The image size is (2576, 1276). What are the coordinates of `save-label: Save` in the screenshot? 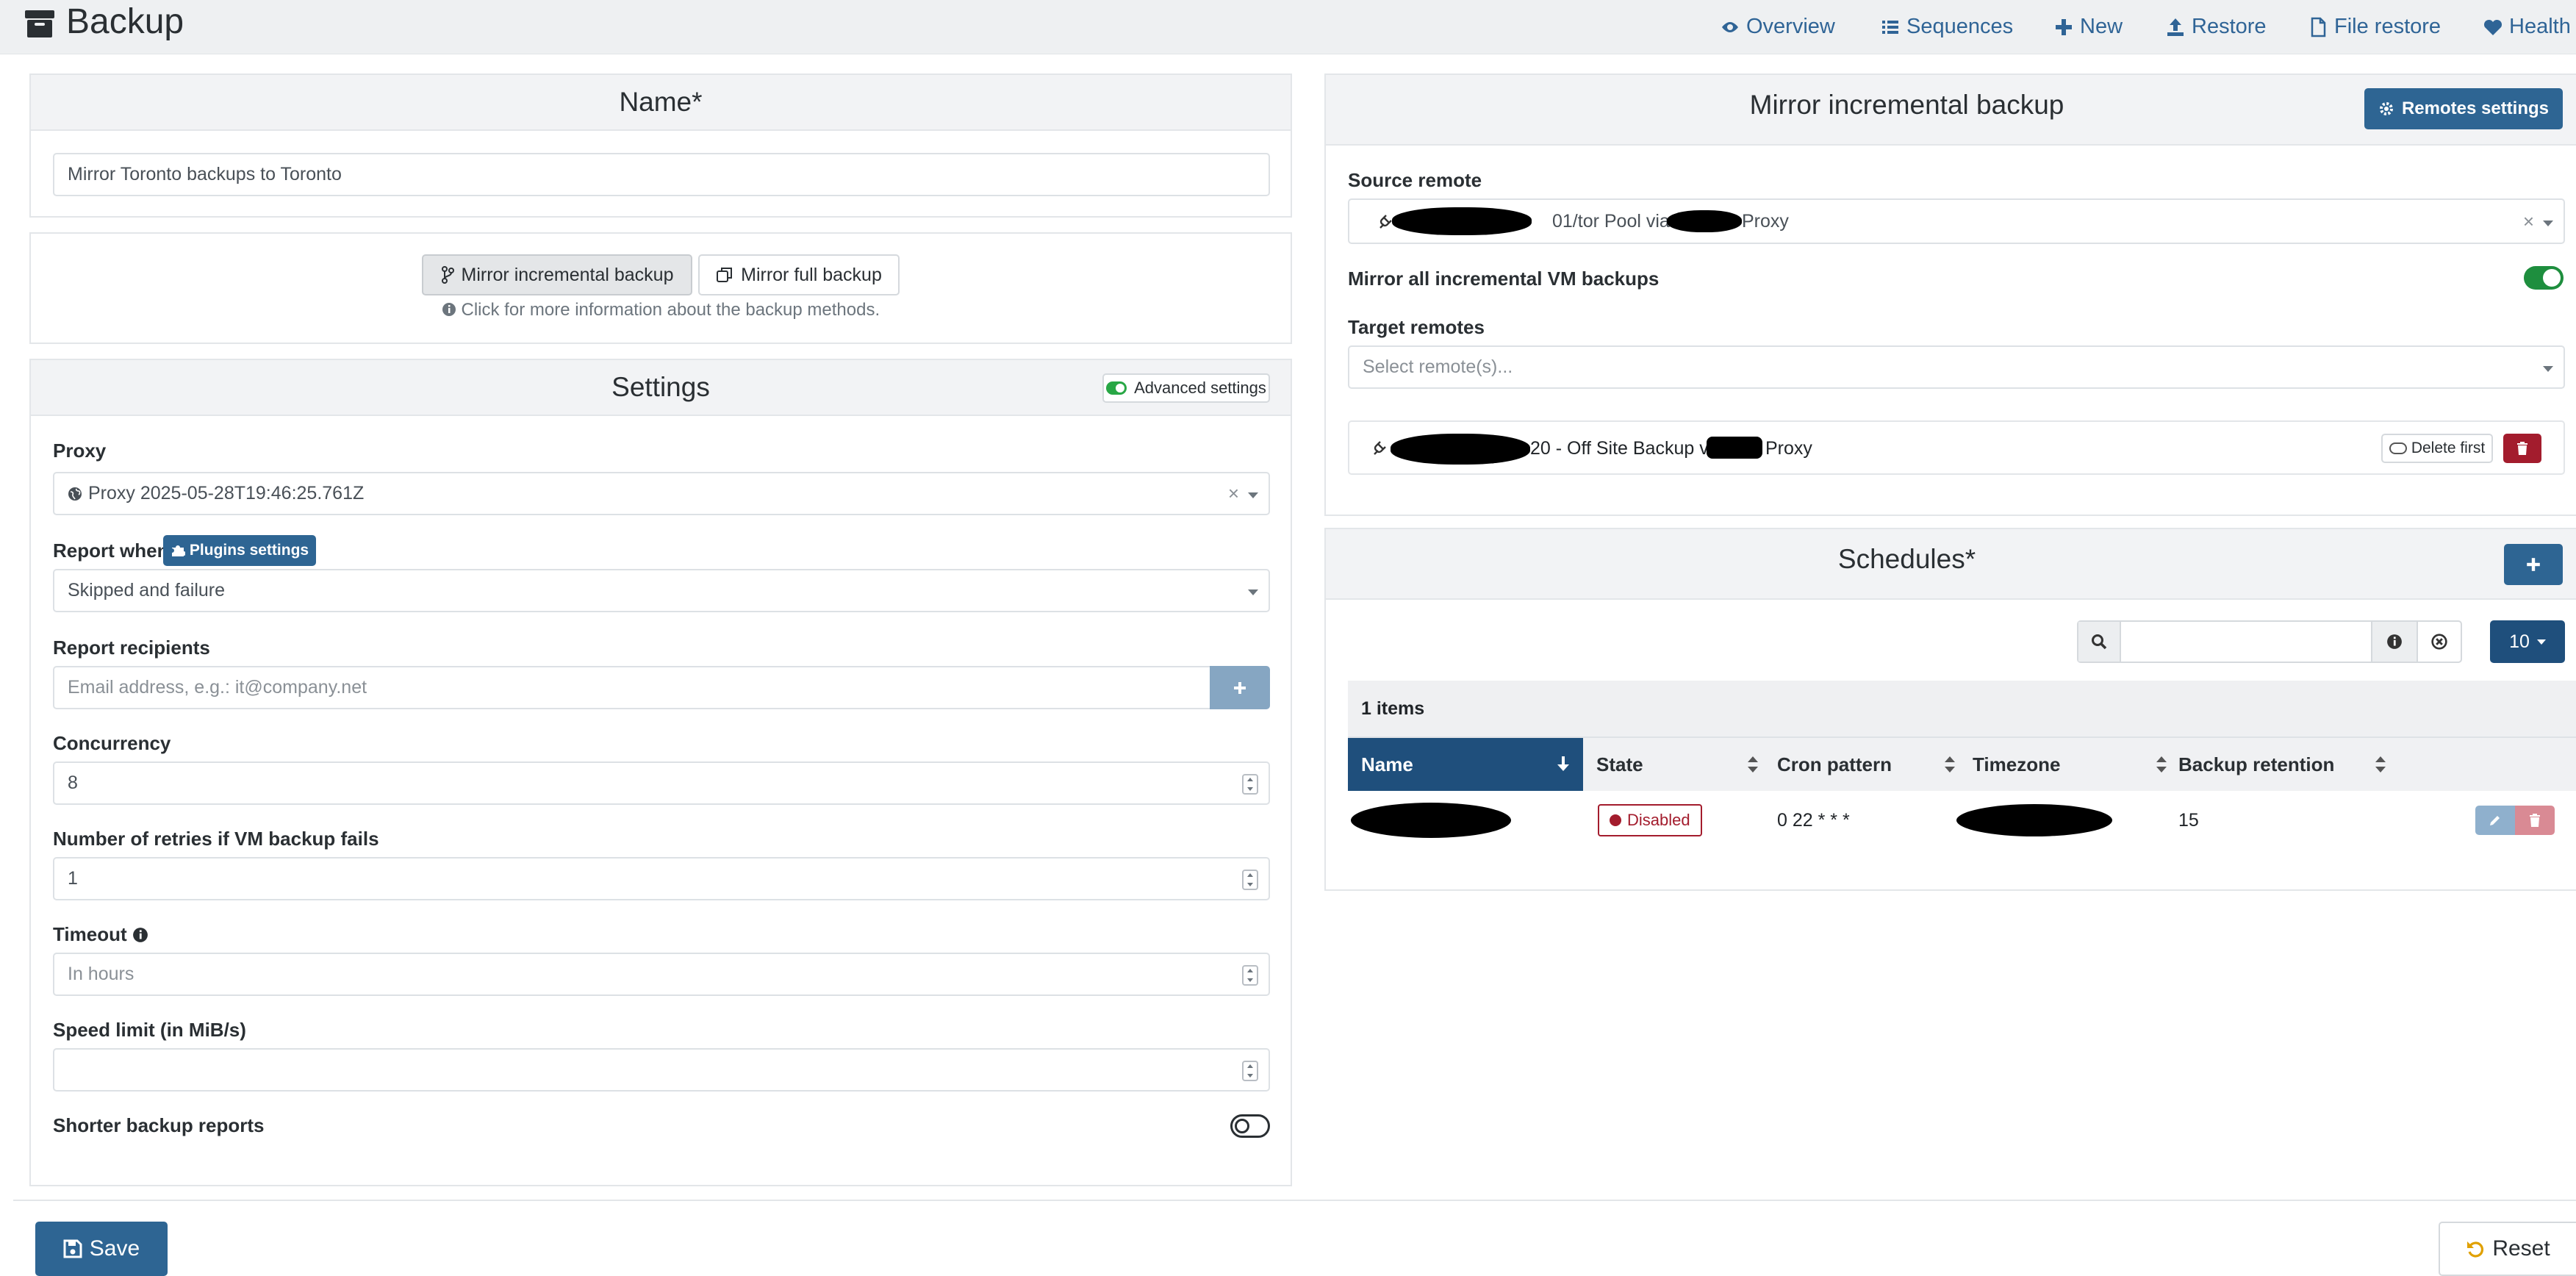 It's located at (114, 1248).